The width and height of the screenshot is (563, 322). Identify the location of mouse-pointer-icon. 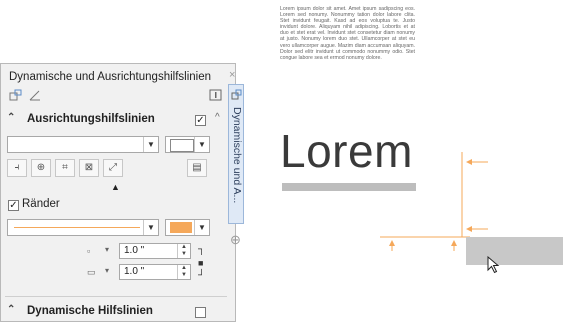
(493, 265).